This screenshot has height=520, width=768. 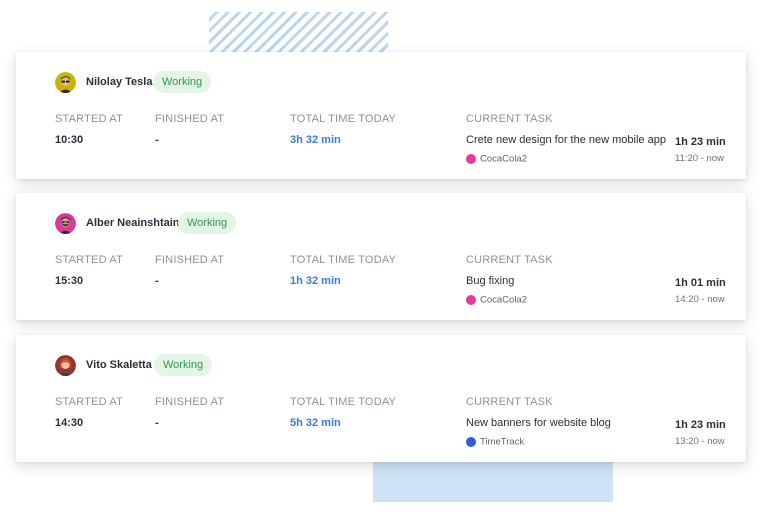 What do you see at coordinates (700, 441) in the screenshot?
I see `task-time-range: 13:20 - now` at bounding box center [700, 441].